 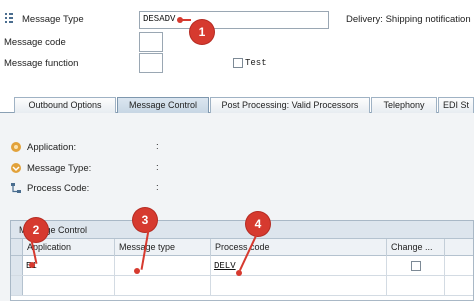 I want to click on technical-settings-icon, so click(x=10, y=18).